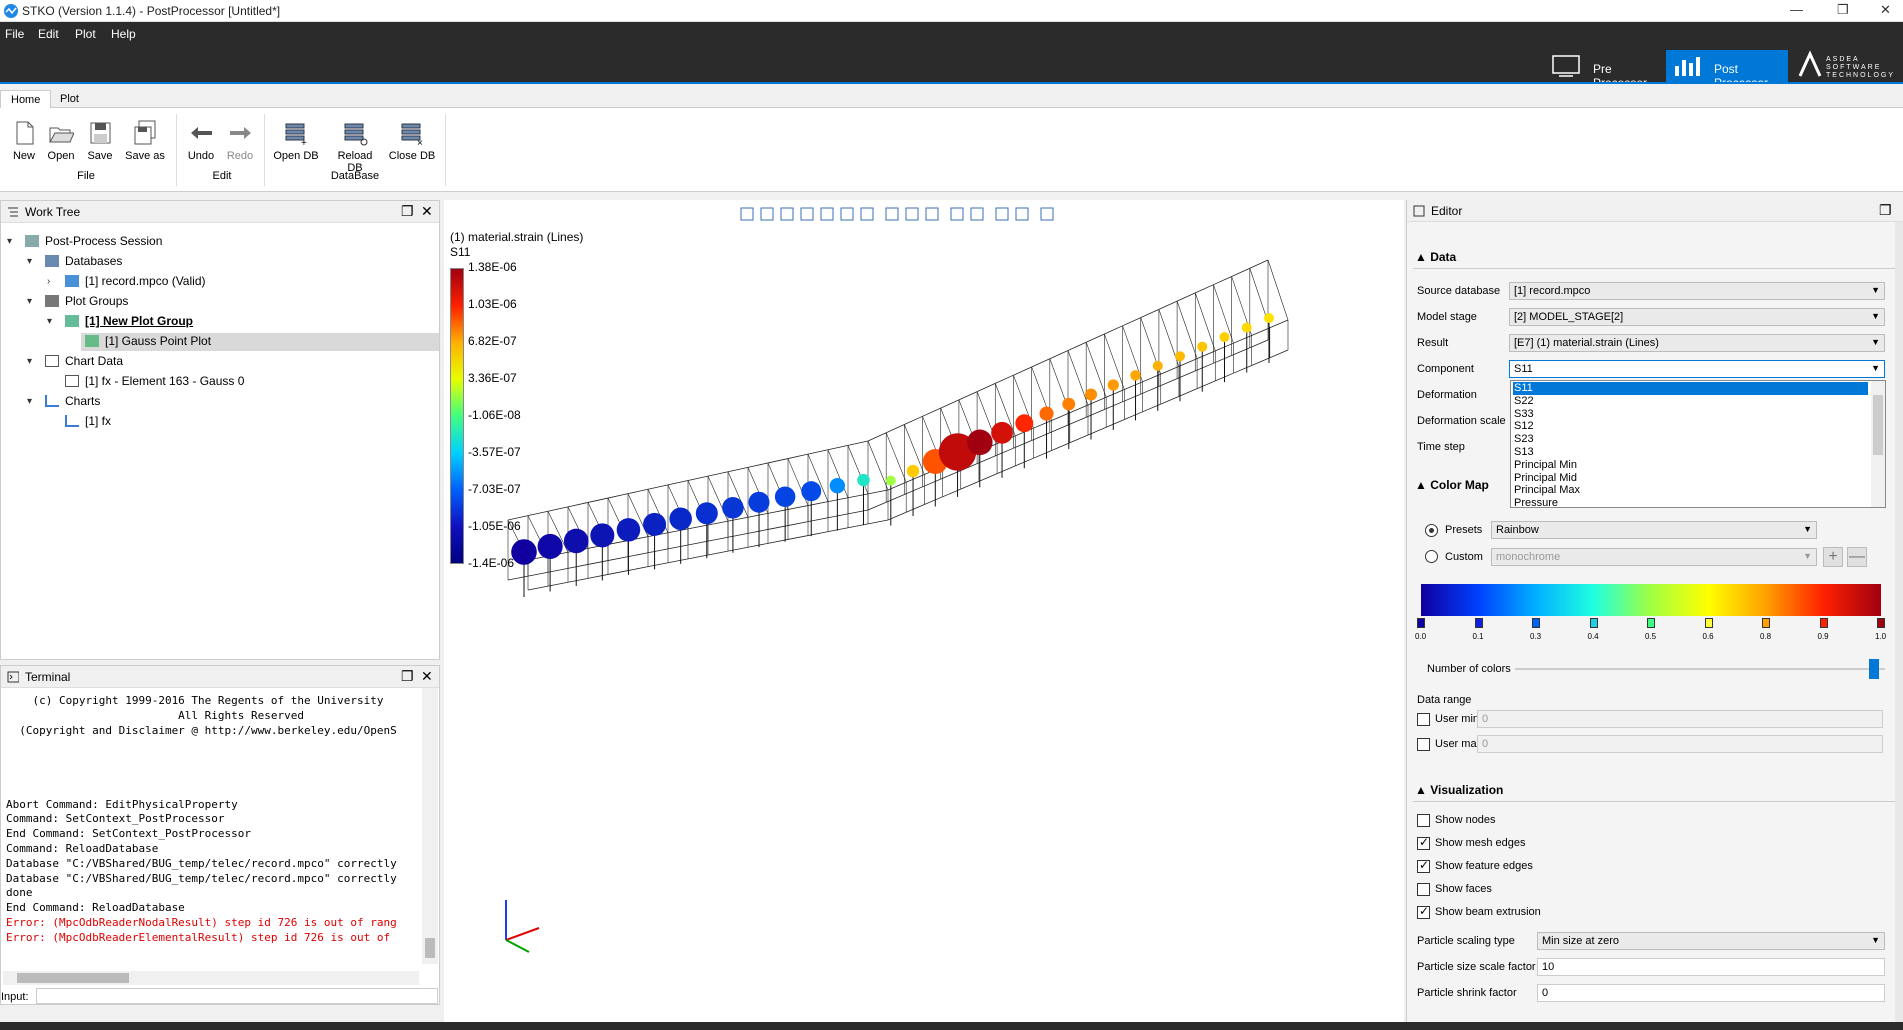 This screenshot has height=1030, width=1903. Describe the element at coordinates (1651, 600) in the screenshot. I see `colormap-gradient` at that location.